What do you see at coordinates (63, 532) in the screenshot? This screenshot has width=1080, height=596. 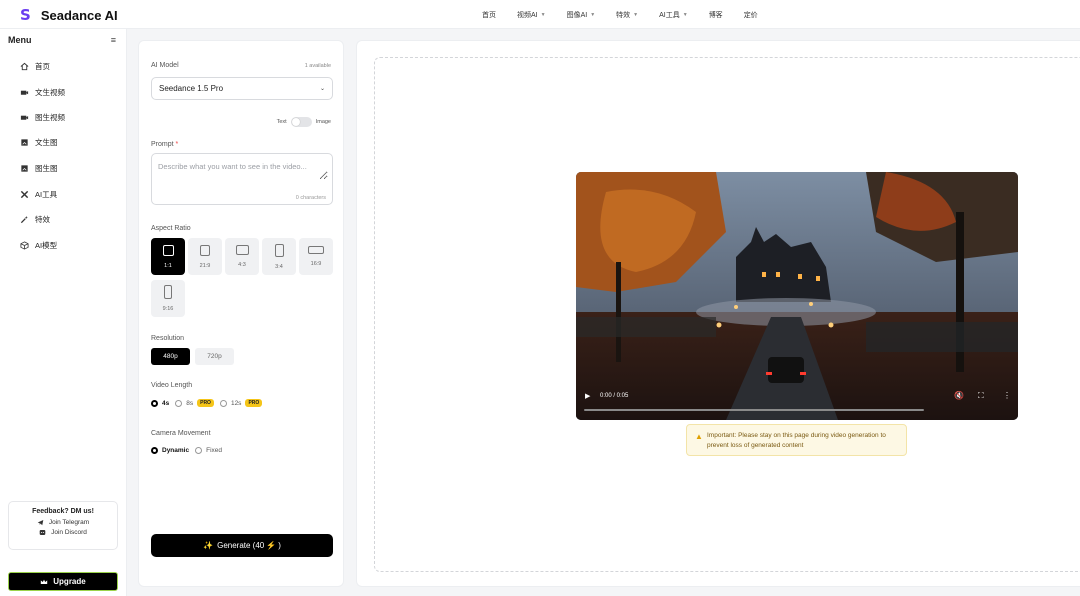 I see `join-discord-link: Join Discord` at bounding box center [63, 532].